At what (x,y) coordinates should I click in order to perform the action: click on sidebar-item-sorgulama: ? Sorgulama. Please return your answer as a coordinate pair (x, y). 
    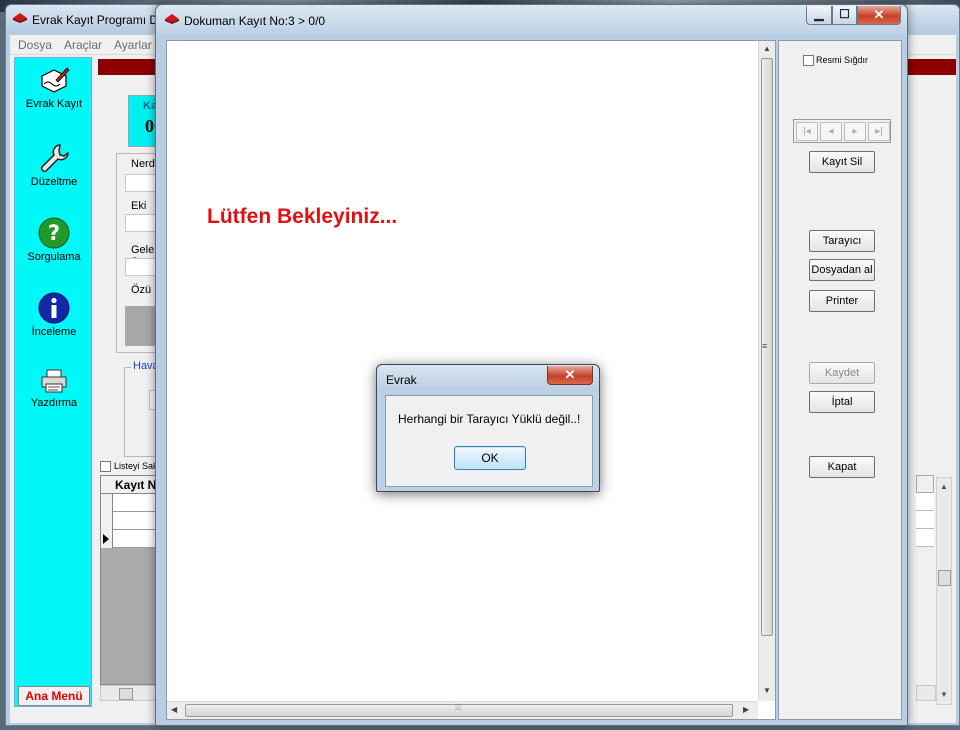
    Looking at the image, I should click on (54, 248).